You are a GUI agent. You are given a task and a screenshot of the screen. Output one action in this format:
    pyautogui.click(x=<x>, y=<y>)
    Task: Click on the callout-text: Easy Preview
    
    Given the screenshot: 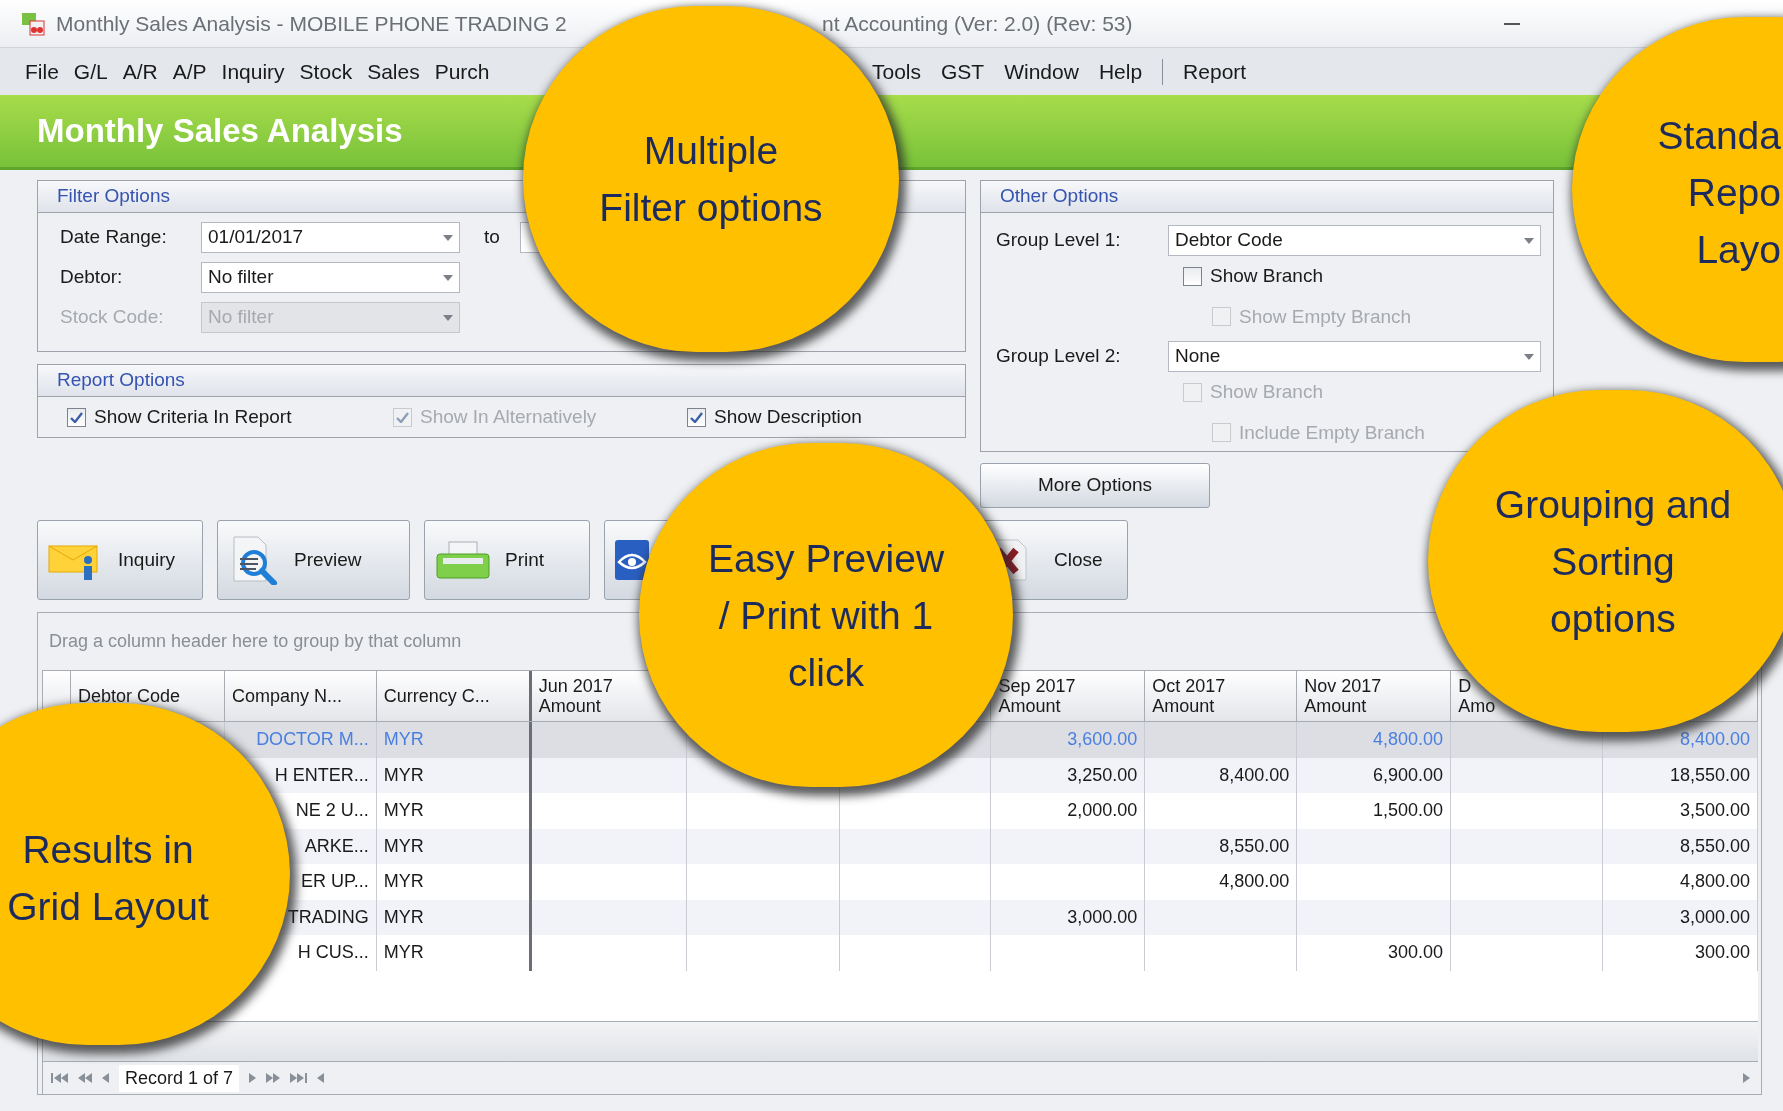 What is the action you would take?
    pyautogui.click(x=826, y=558)
    